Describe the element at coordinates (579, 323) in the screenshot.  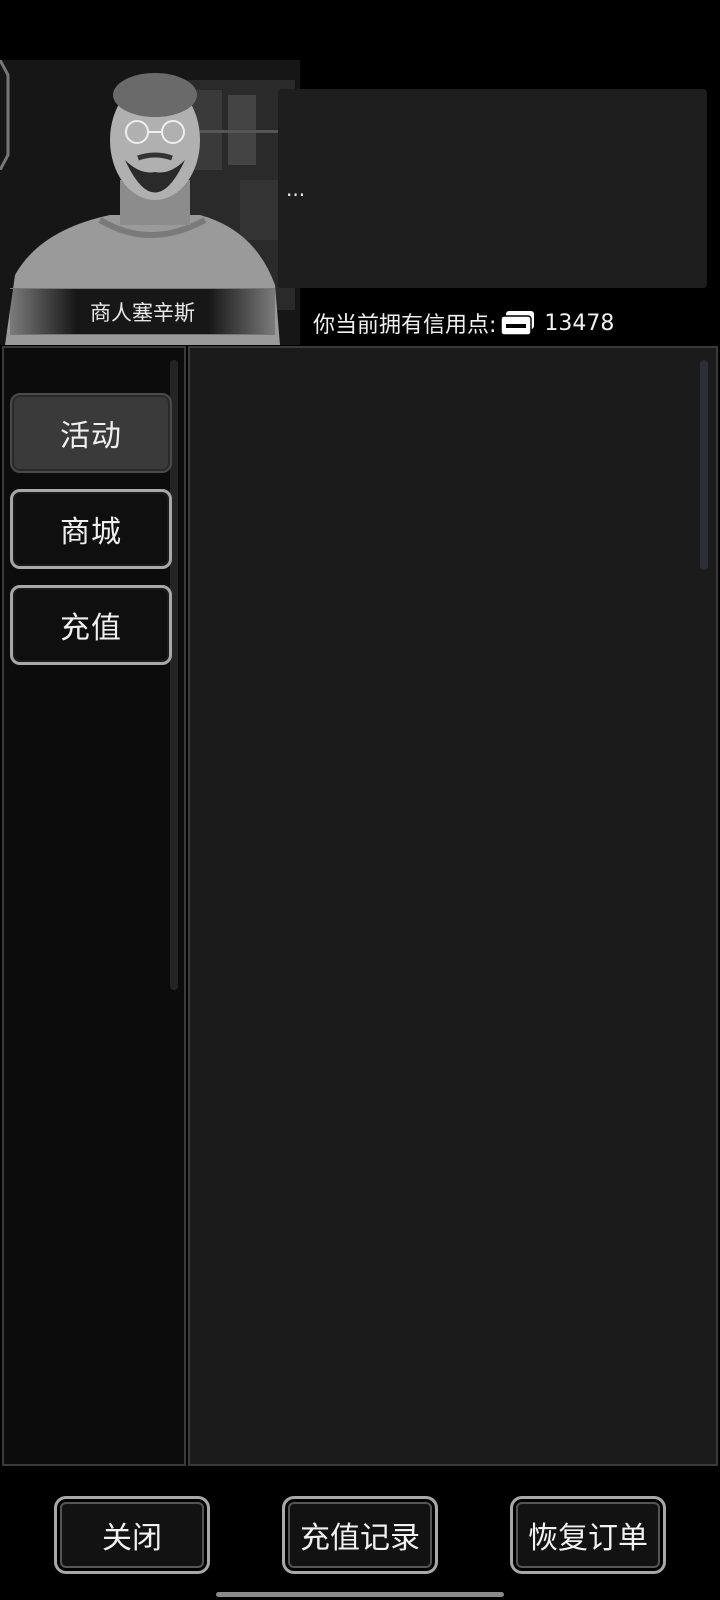
I see `credits-value: 13478` at that location.